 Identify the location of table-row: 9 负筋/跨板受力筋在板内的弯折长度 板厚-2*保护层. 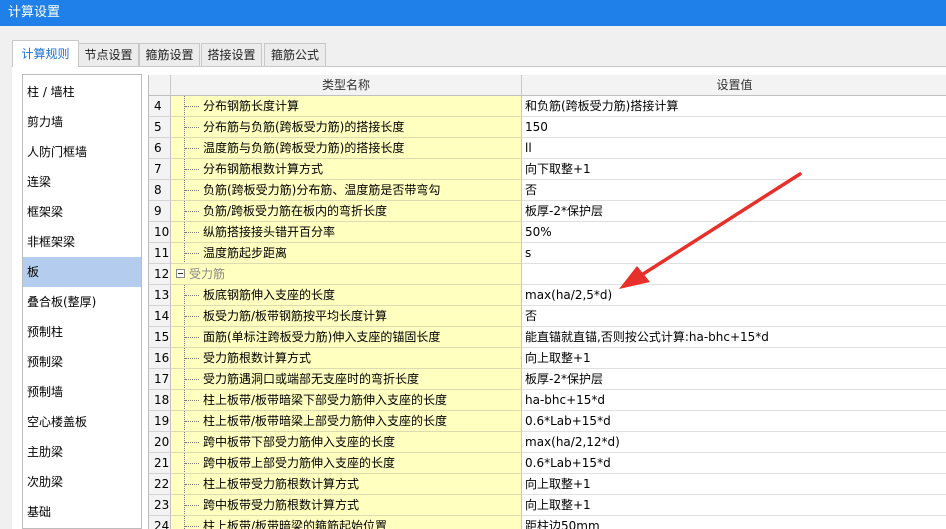
(547, 211).